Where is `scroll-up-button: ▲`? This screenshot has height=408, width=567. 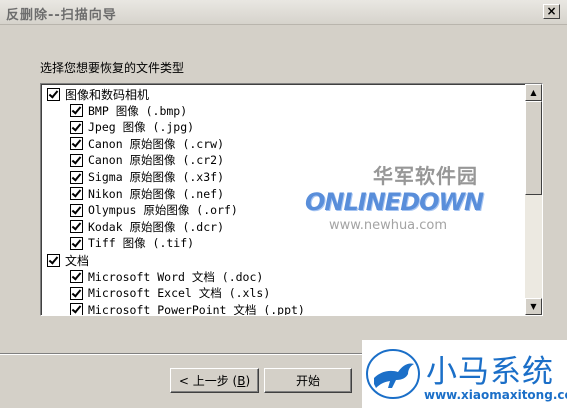 scroll-up-button: ▲ is located at coordinates (533, 92).